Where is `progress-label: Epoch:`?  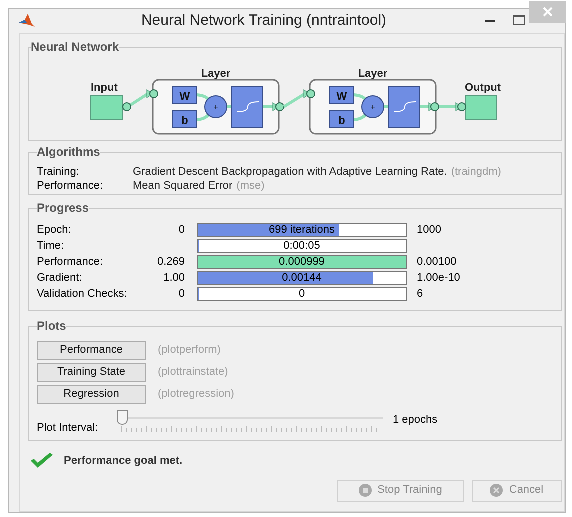
progress-label: Epoch: is located at coordinates (54, 230).